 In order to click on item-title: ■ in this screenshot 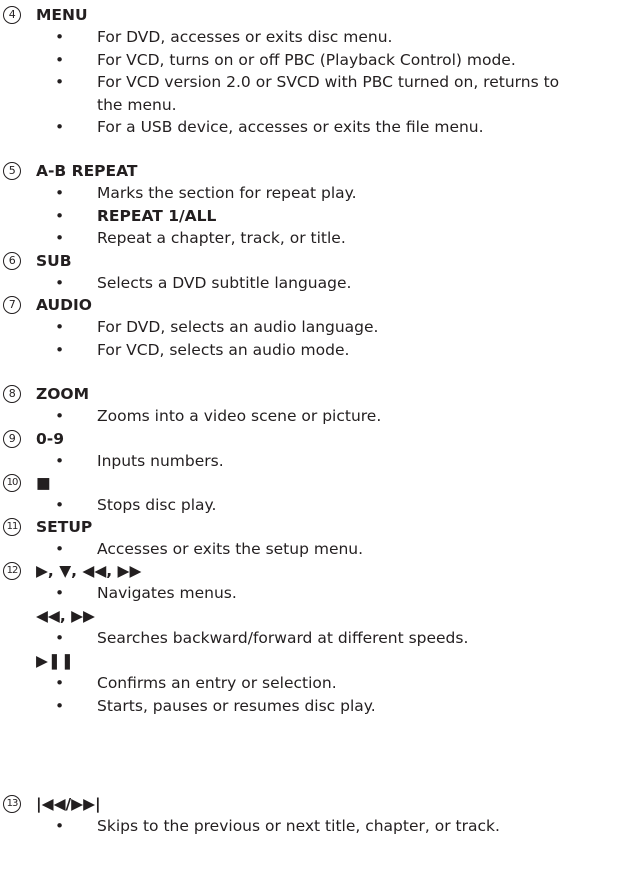, I will do `click(43, 483)`.